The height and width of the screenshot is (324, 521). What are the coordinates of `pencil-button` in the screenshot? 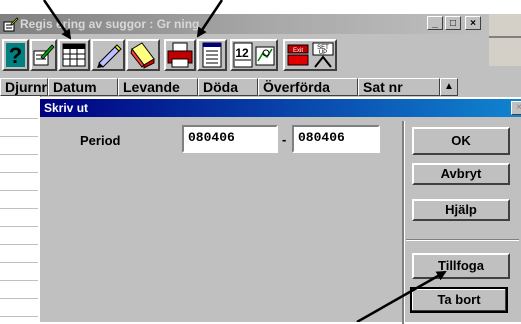 It's located at (108, 55).